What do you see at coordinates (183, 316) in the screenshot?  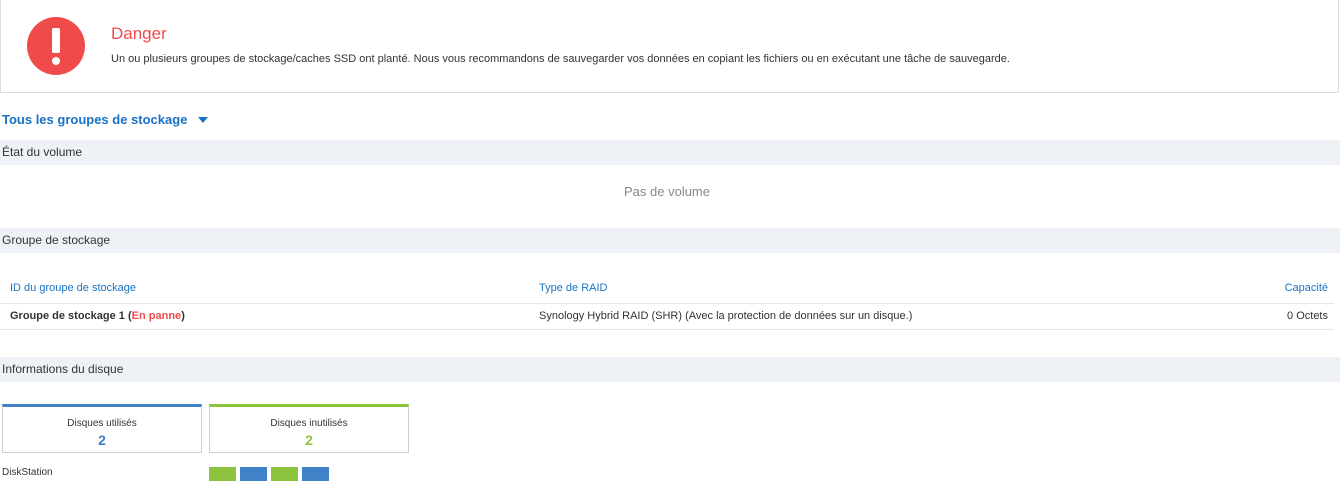 I see `pool-status-close: )` at bounding box center [183, 316].